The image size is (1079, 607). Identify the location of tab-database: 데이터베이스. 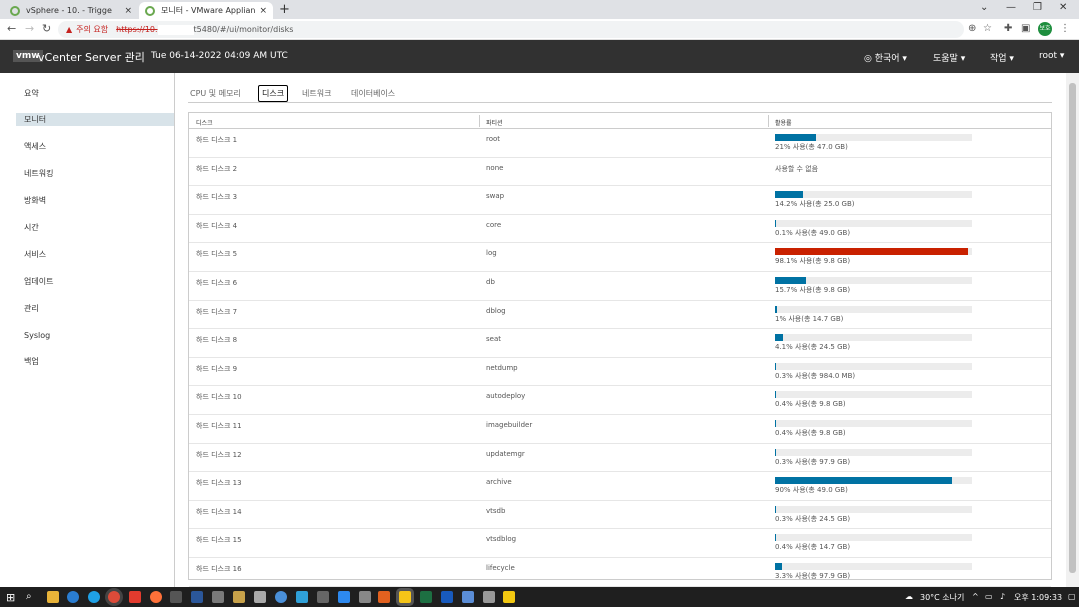
(373, 93).